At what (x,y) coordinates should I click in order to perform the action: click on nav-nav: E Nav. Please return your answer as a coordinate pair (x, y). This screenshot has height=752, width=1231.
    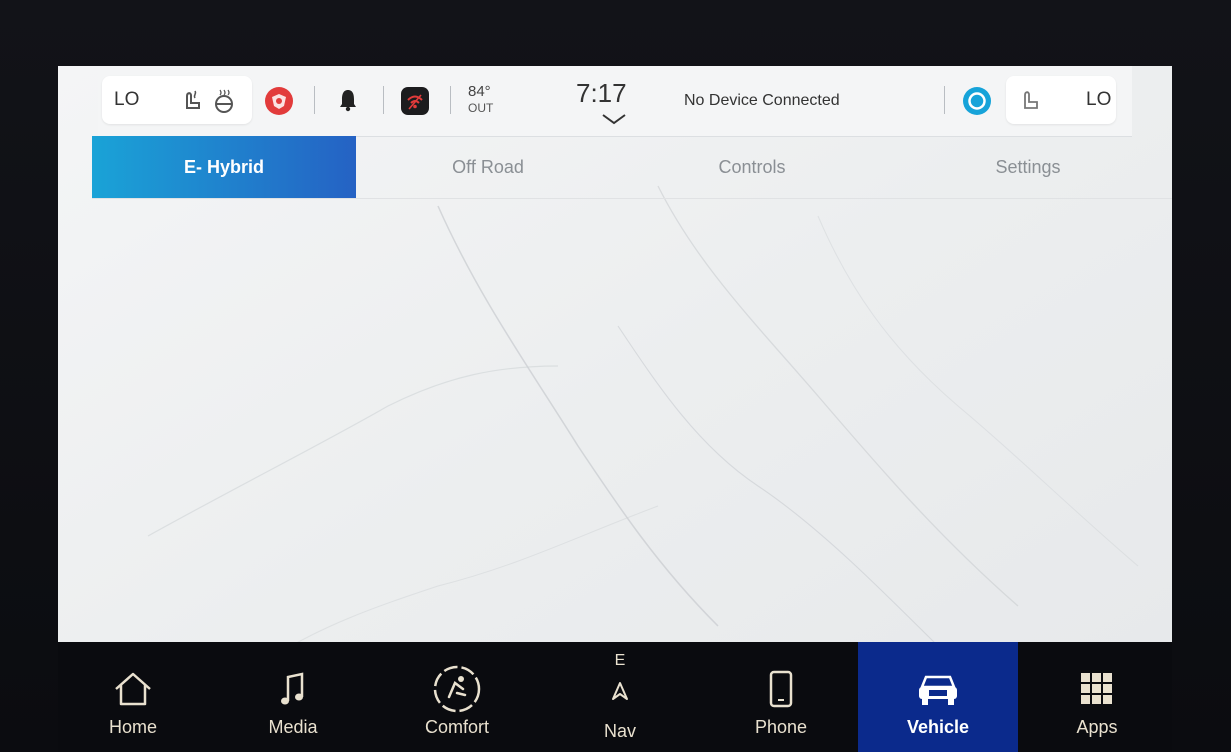
    Looking at the image, I should click on (620, 697).